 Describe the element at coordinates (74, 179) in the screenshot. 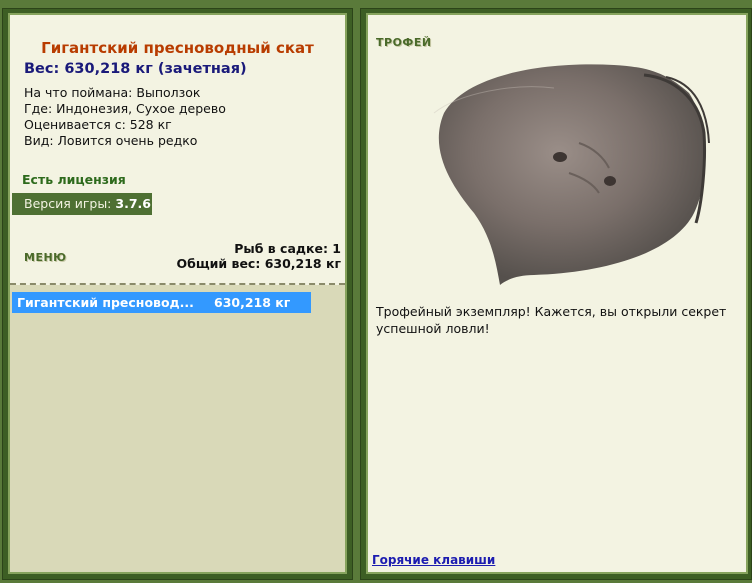

I see `license-status: Есть лицензия` at that location.